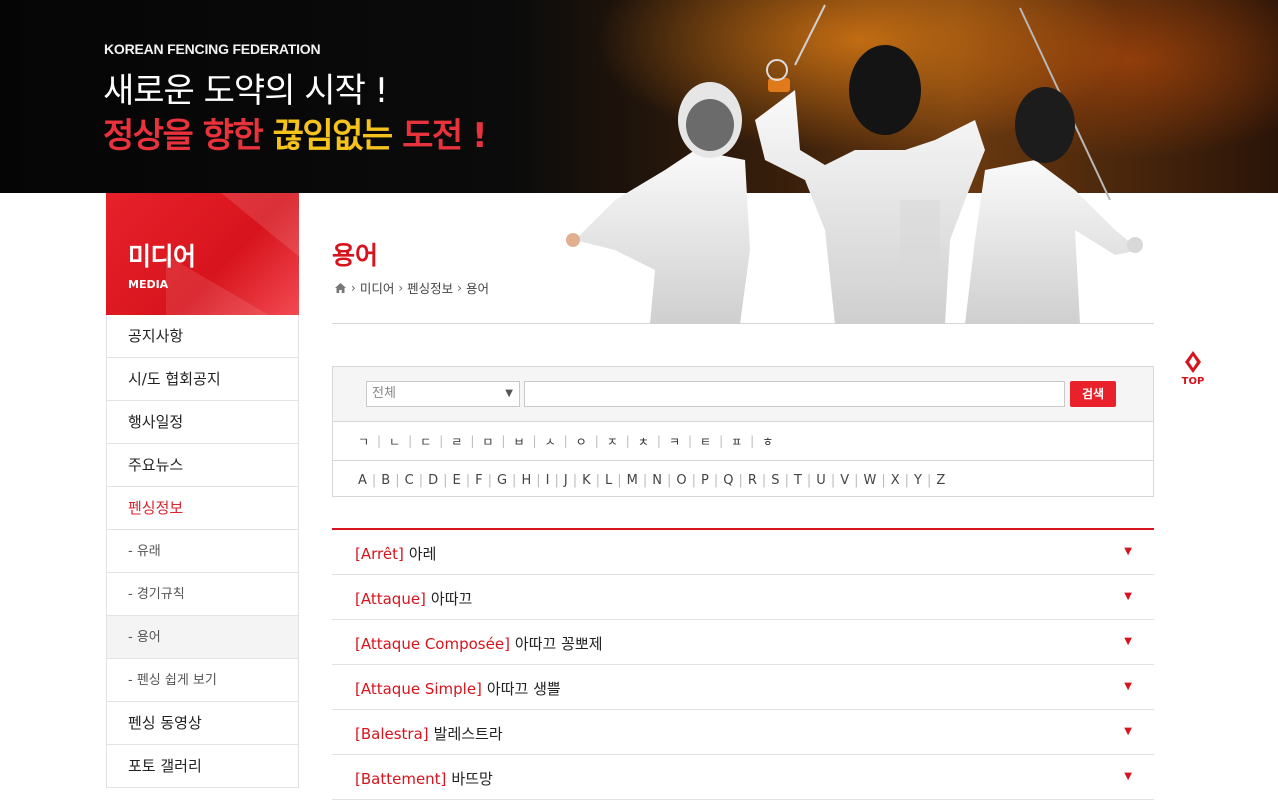 Image resolution: width=1278 pixels, height=805 pixels. I want to click on english-initial-filter-11: L, so click(608, 480).